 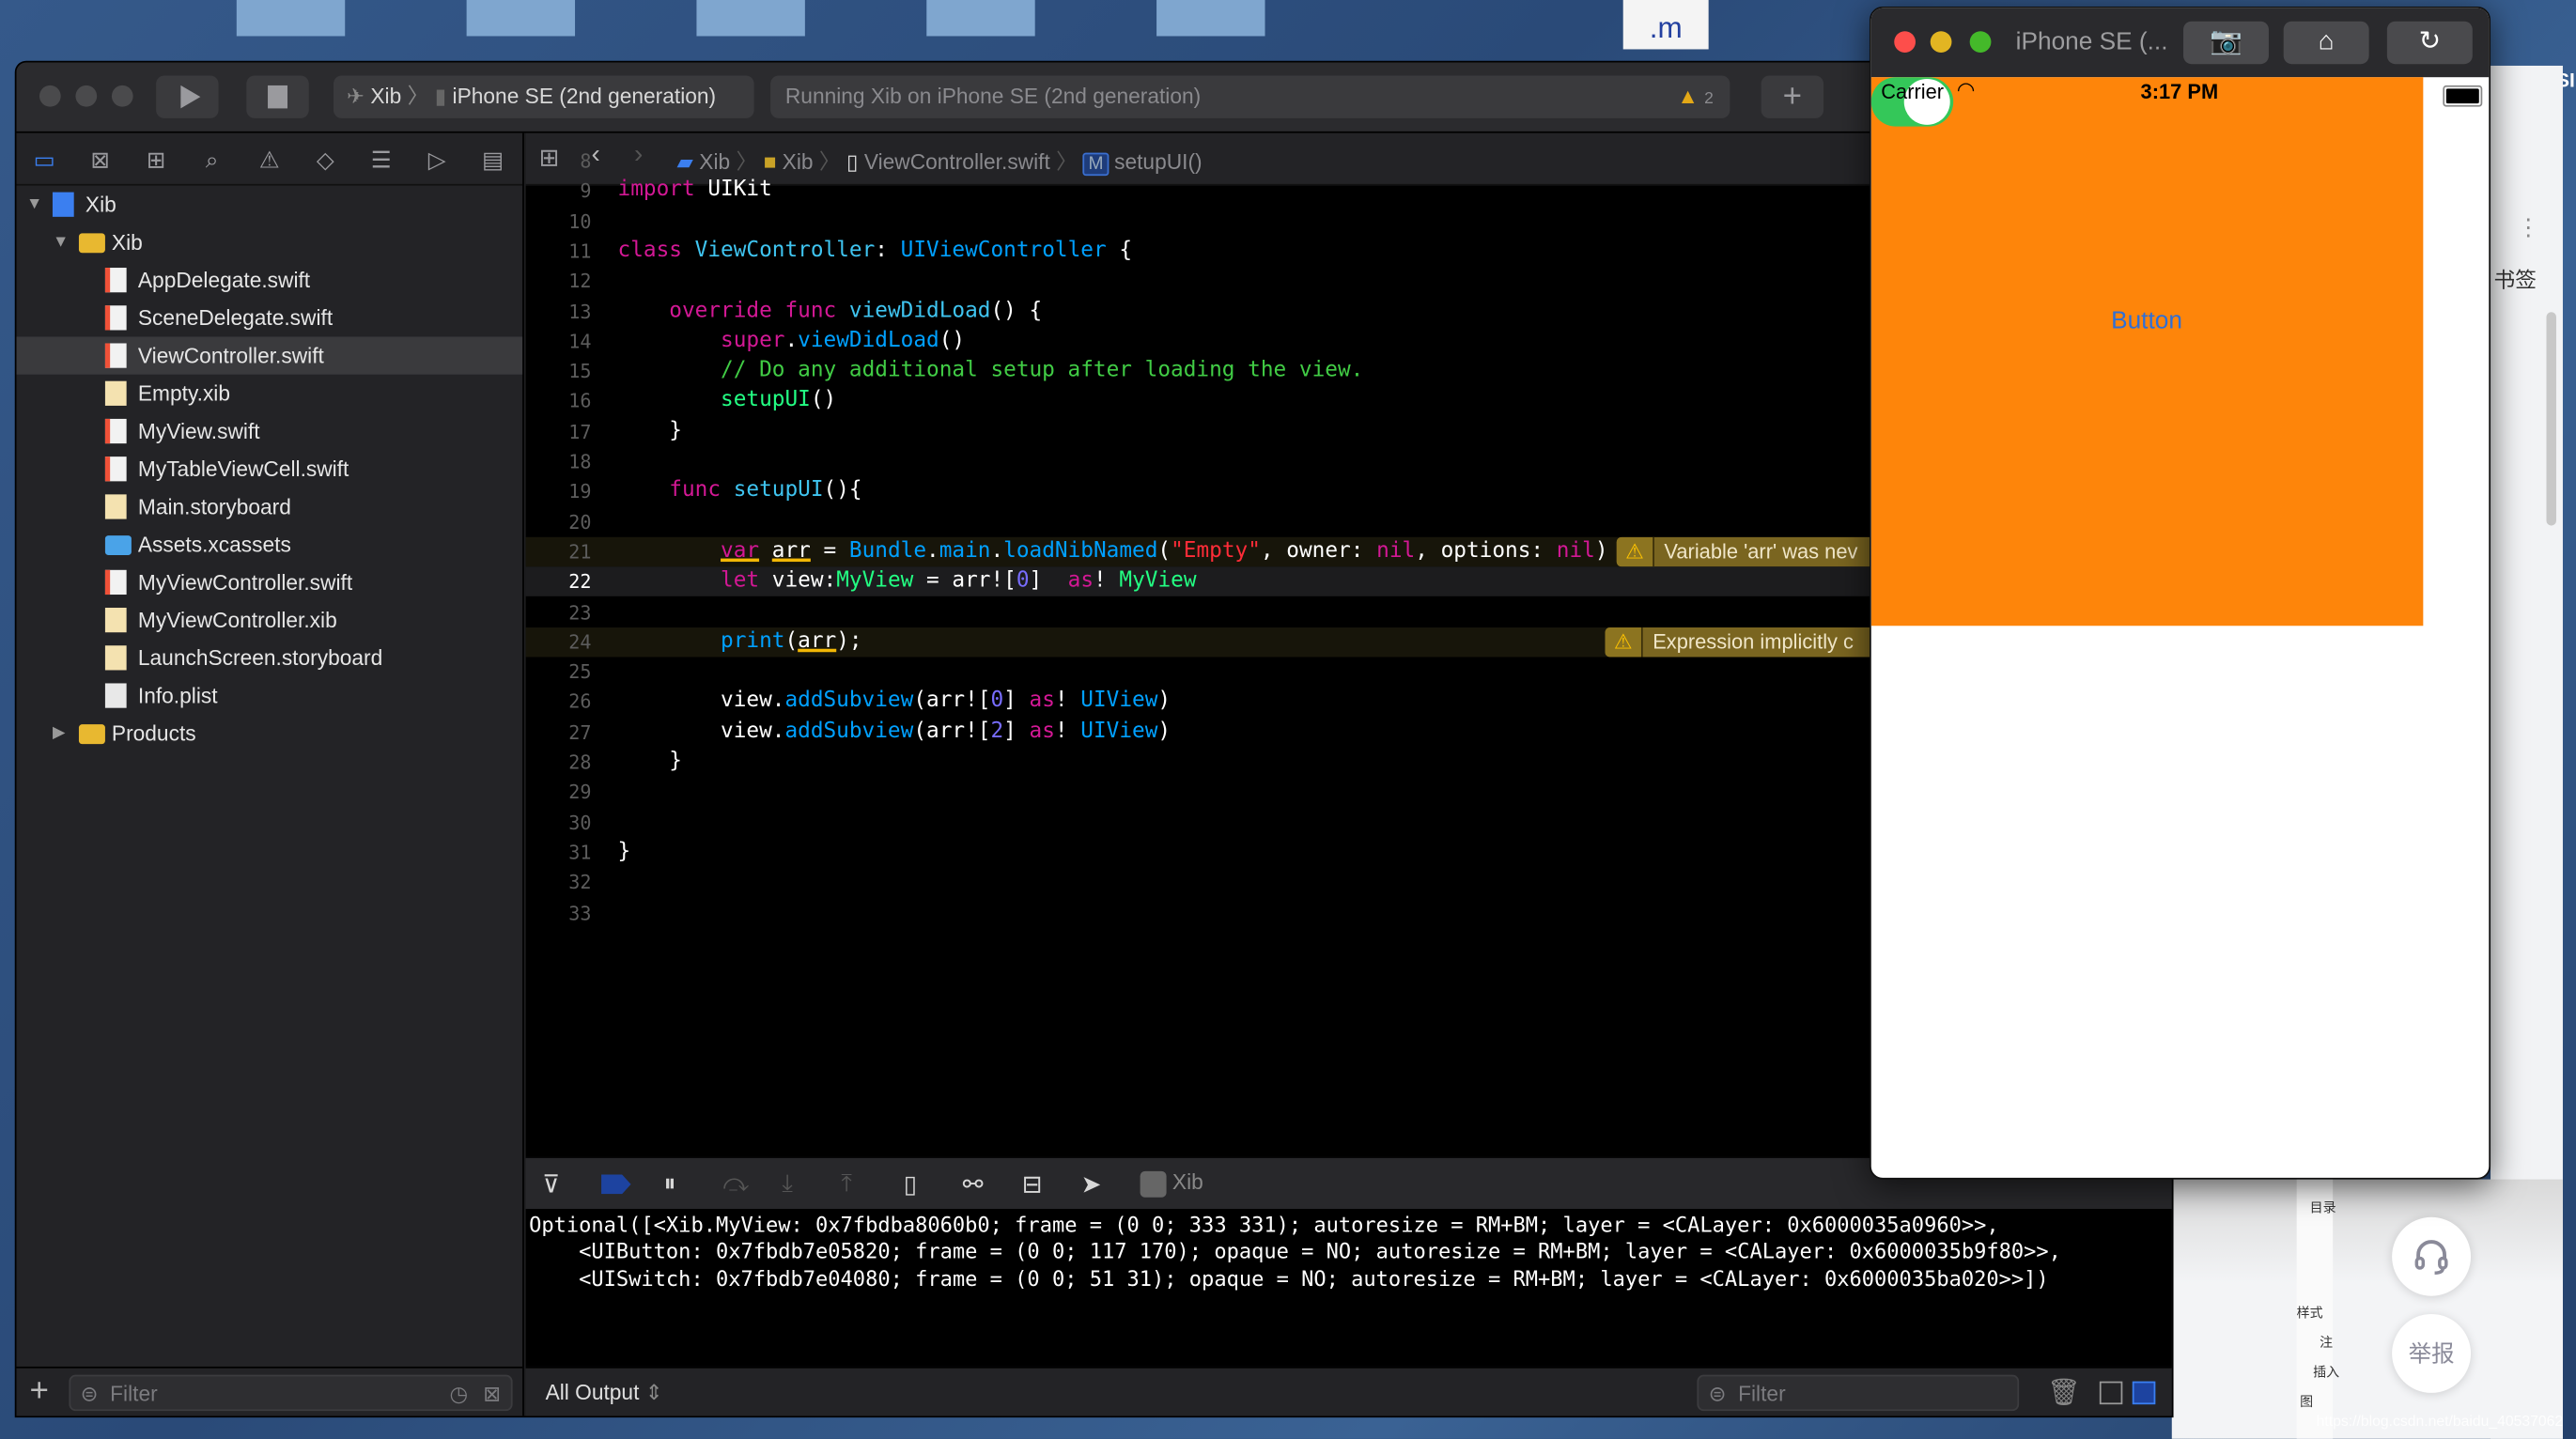 I want to click on report-button: 举报, so click(x=2432, y=1353).